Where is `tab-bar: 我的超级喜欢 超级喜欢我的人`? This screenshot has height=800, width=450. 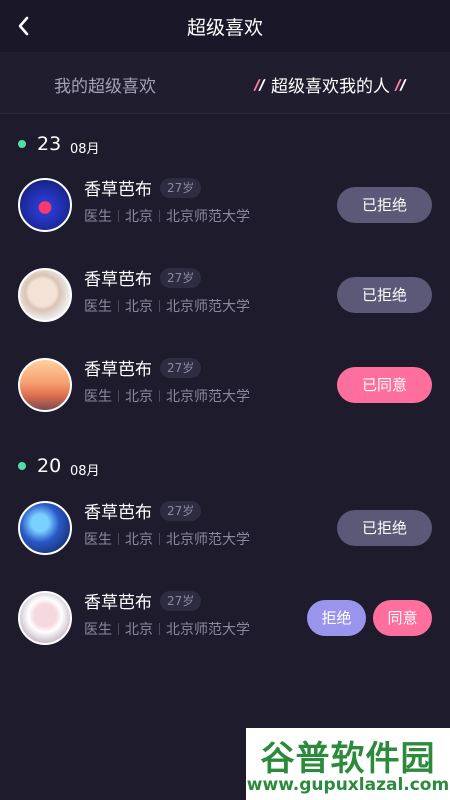 tab-bar: 我的超级喜欢 超级喜欢我的人 is located at coordinates (225, 83).